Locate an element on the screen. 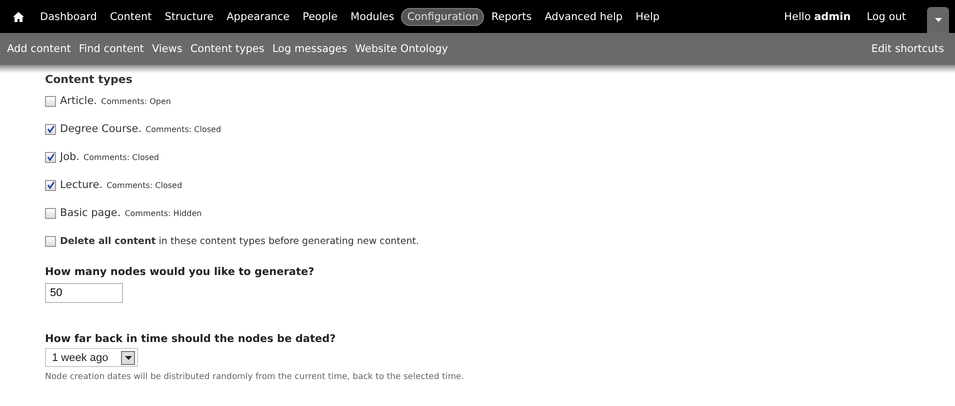  toolbar-menu-item: People is located at coordinates (320, 17).